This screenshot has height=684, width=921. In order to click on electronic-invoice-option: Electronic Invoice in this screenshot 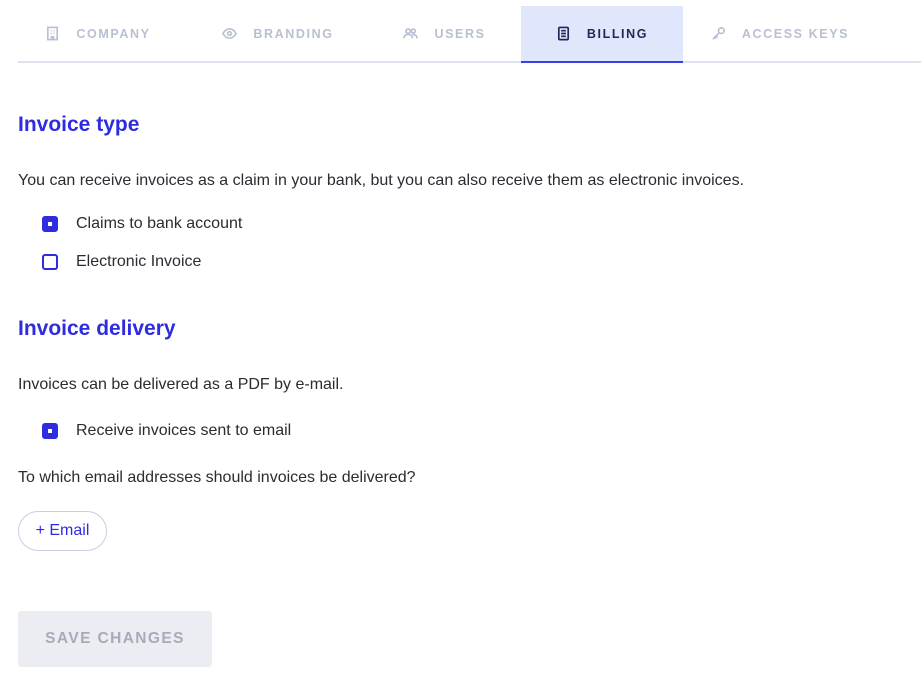, I will do `click(121, 262)`.